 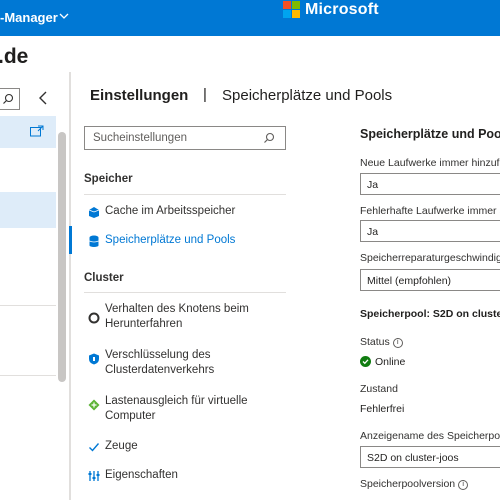 What do you see at coordinates (104, 278) in the screenshot?
I see `group-heading-cluster: Cluster` at bounding box center [104, 278].